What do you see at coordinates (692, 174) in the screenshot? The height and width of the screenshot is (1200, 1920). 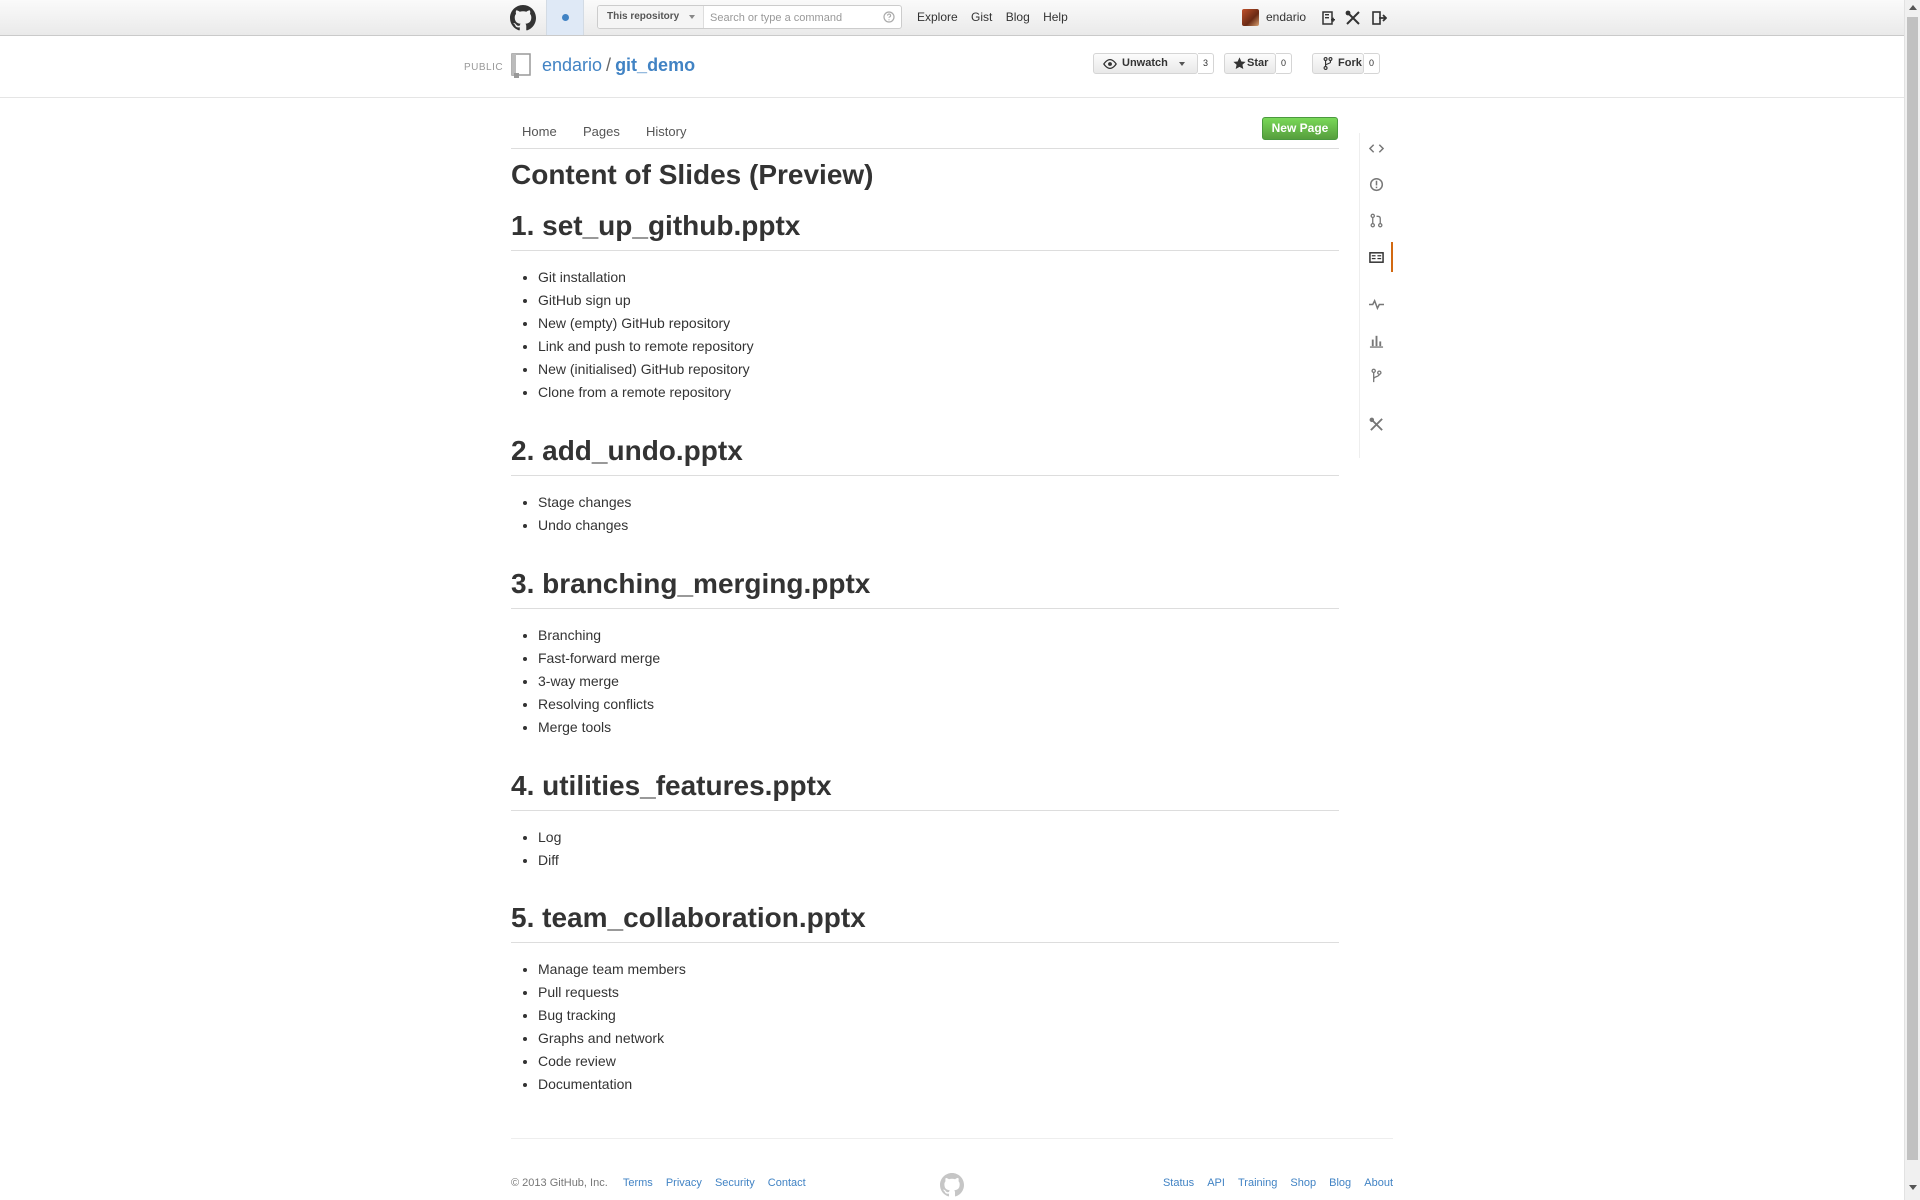 I see `page-title: Content of Slides (Preview)` at bounding box center [692, 174].